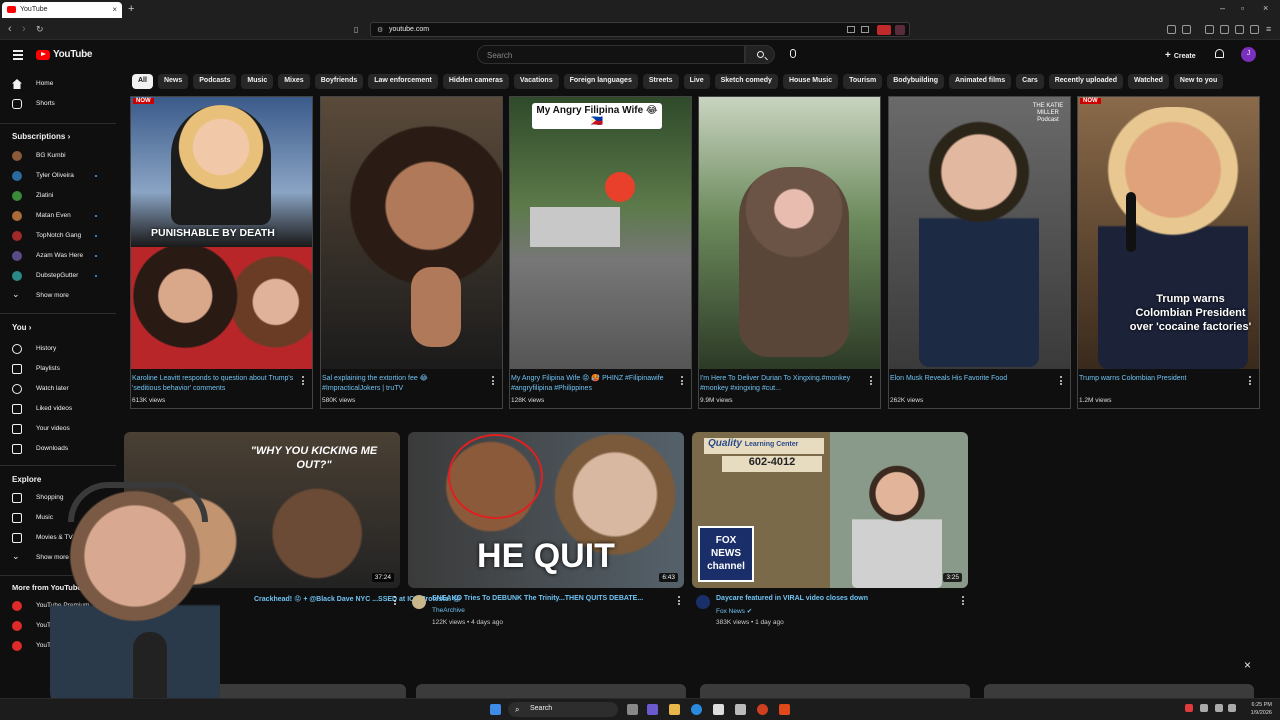 The image size is (1280, 720). I want to click on bookmark-icon: ▯, so click(356, 29).